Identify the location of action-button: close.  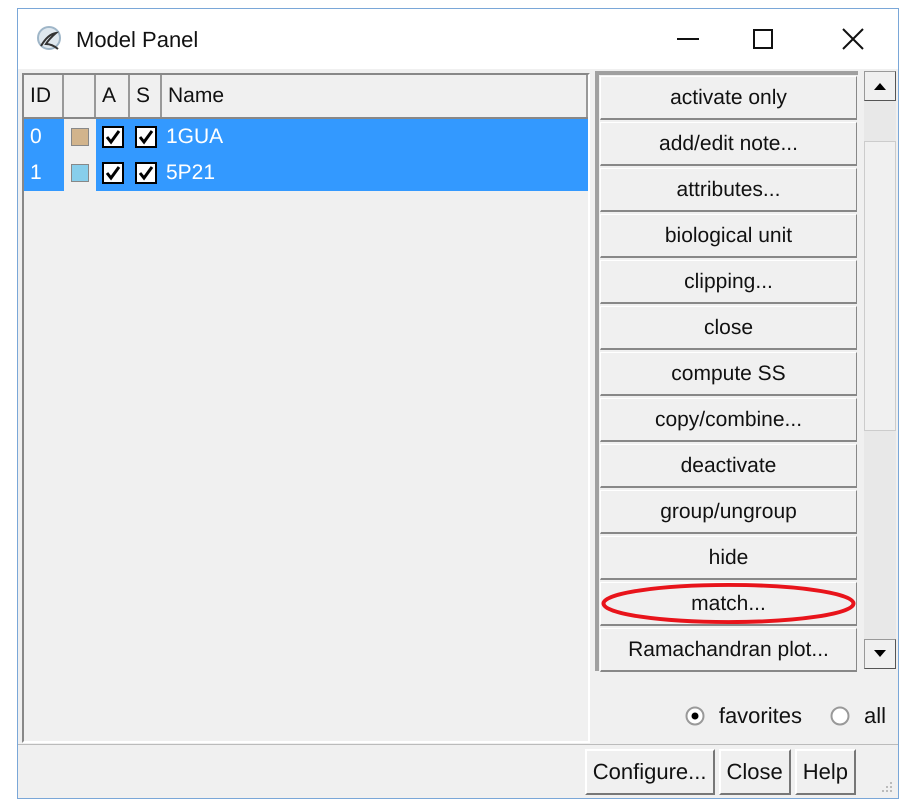
(728, 328).